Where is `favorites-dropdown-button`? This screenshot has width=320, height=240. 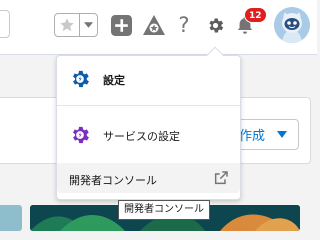 favorites-dropdown-button is located at coordinates (88, 25).